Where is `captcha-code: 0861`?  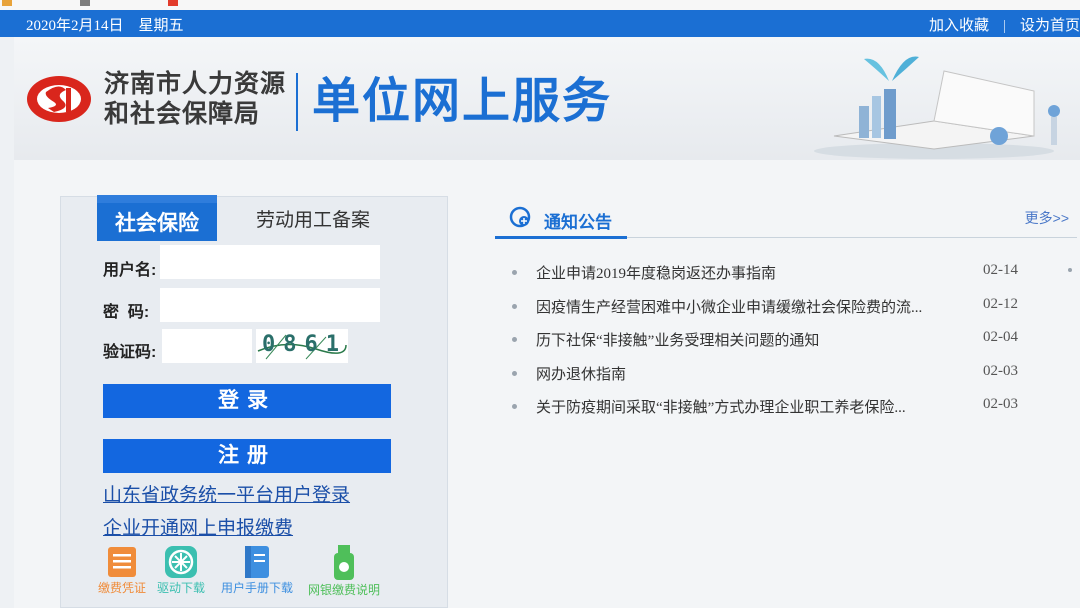
captcha-code: 0861 is located at coordinates (304, 344).